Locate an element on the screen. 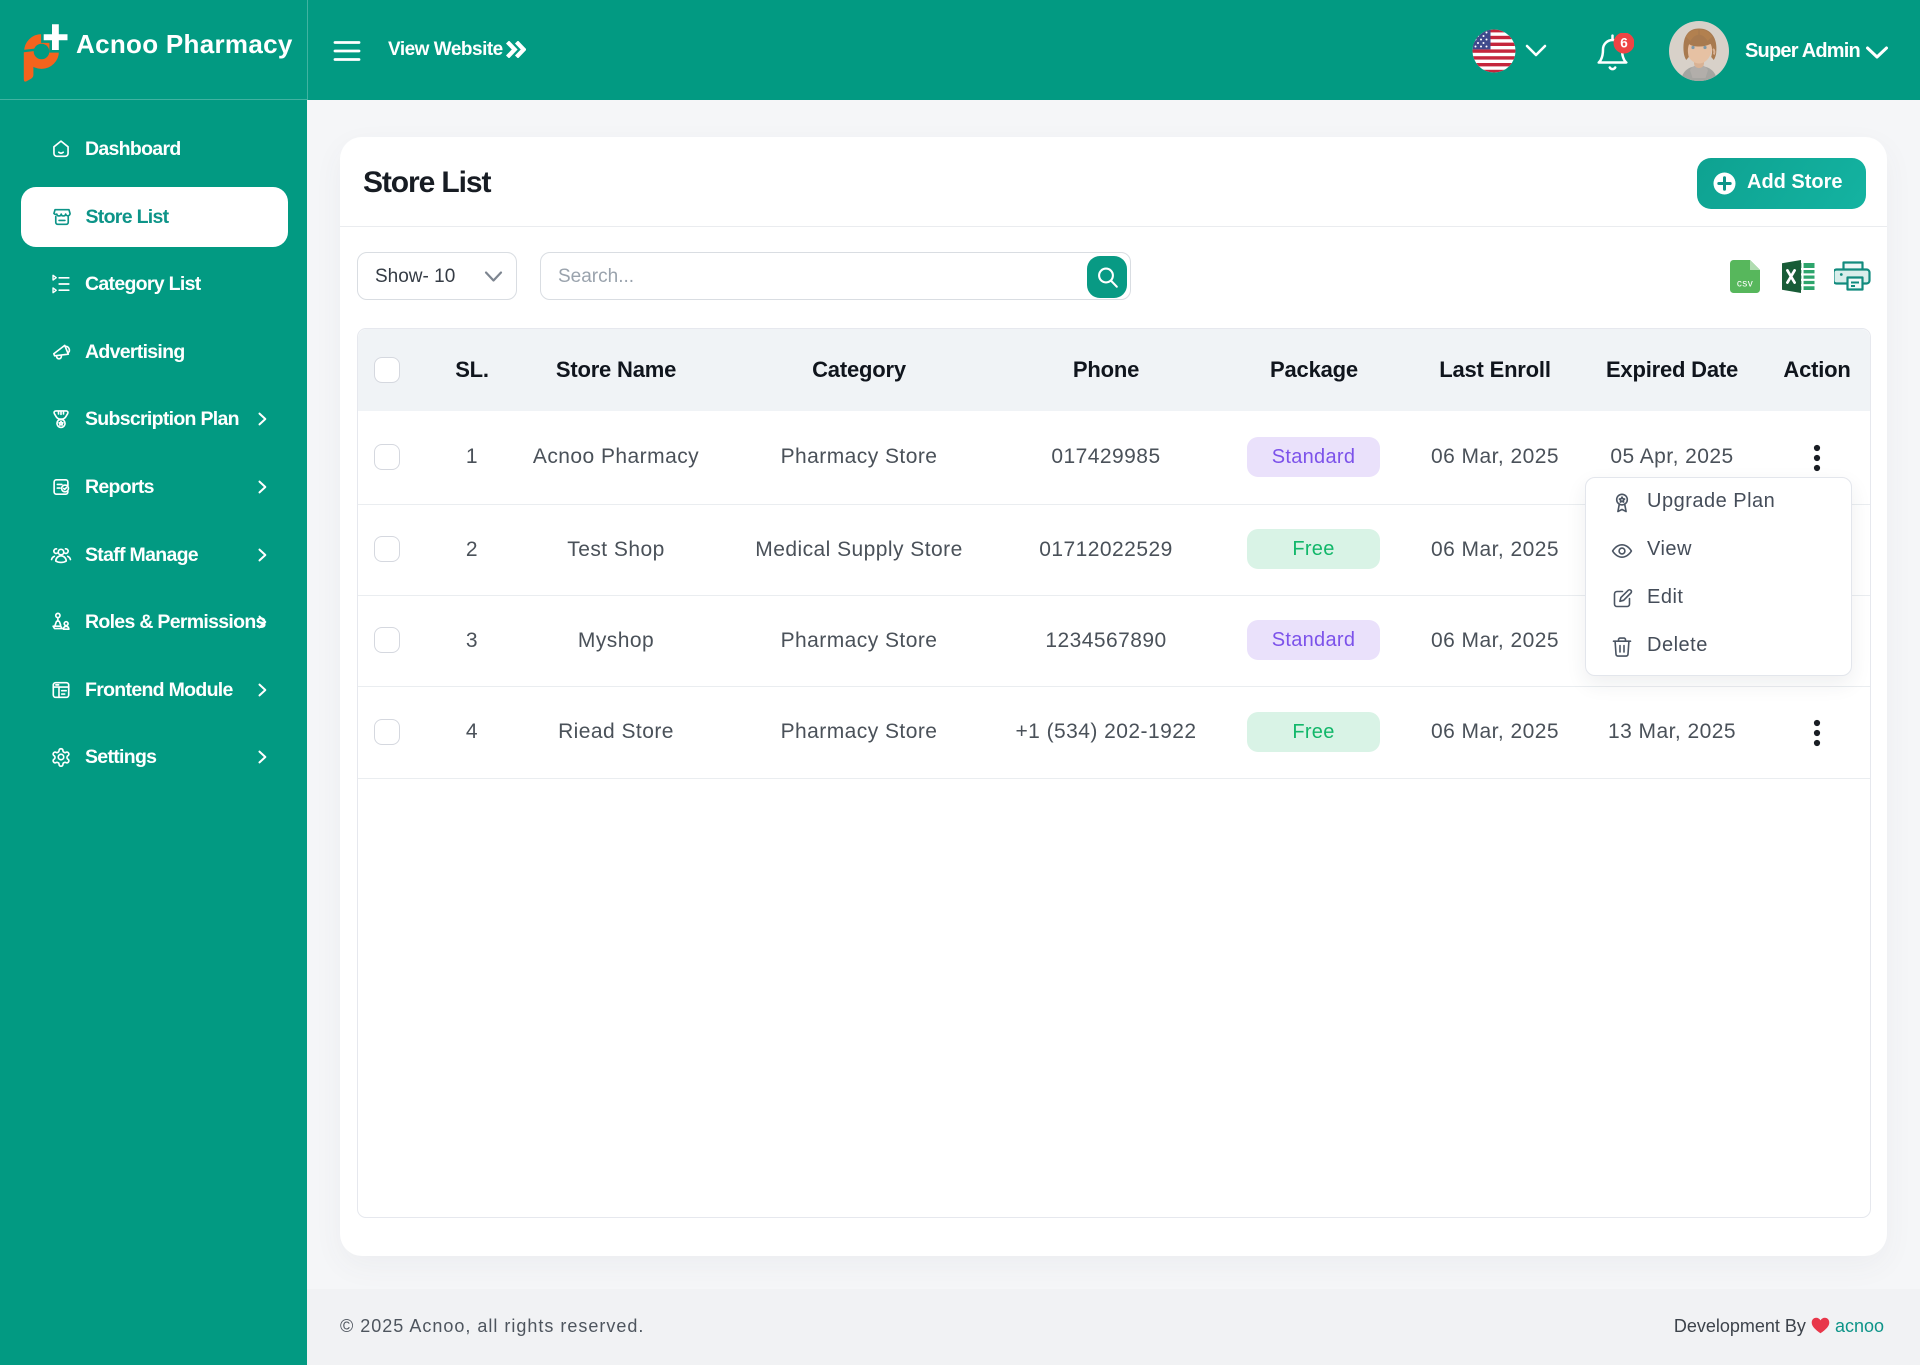  svg-text: 6 is located at coordinates (1624, 43).